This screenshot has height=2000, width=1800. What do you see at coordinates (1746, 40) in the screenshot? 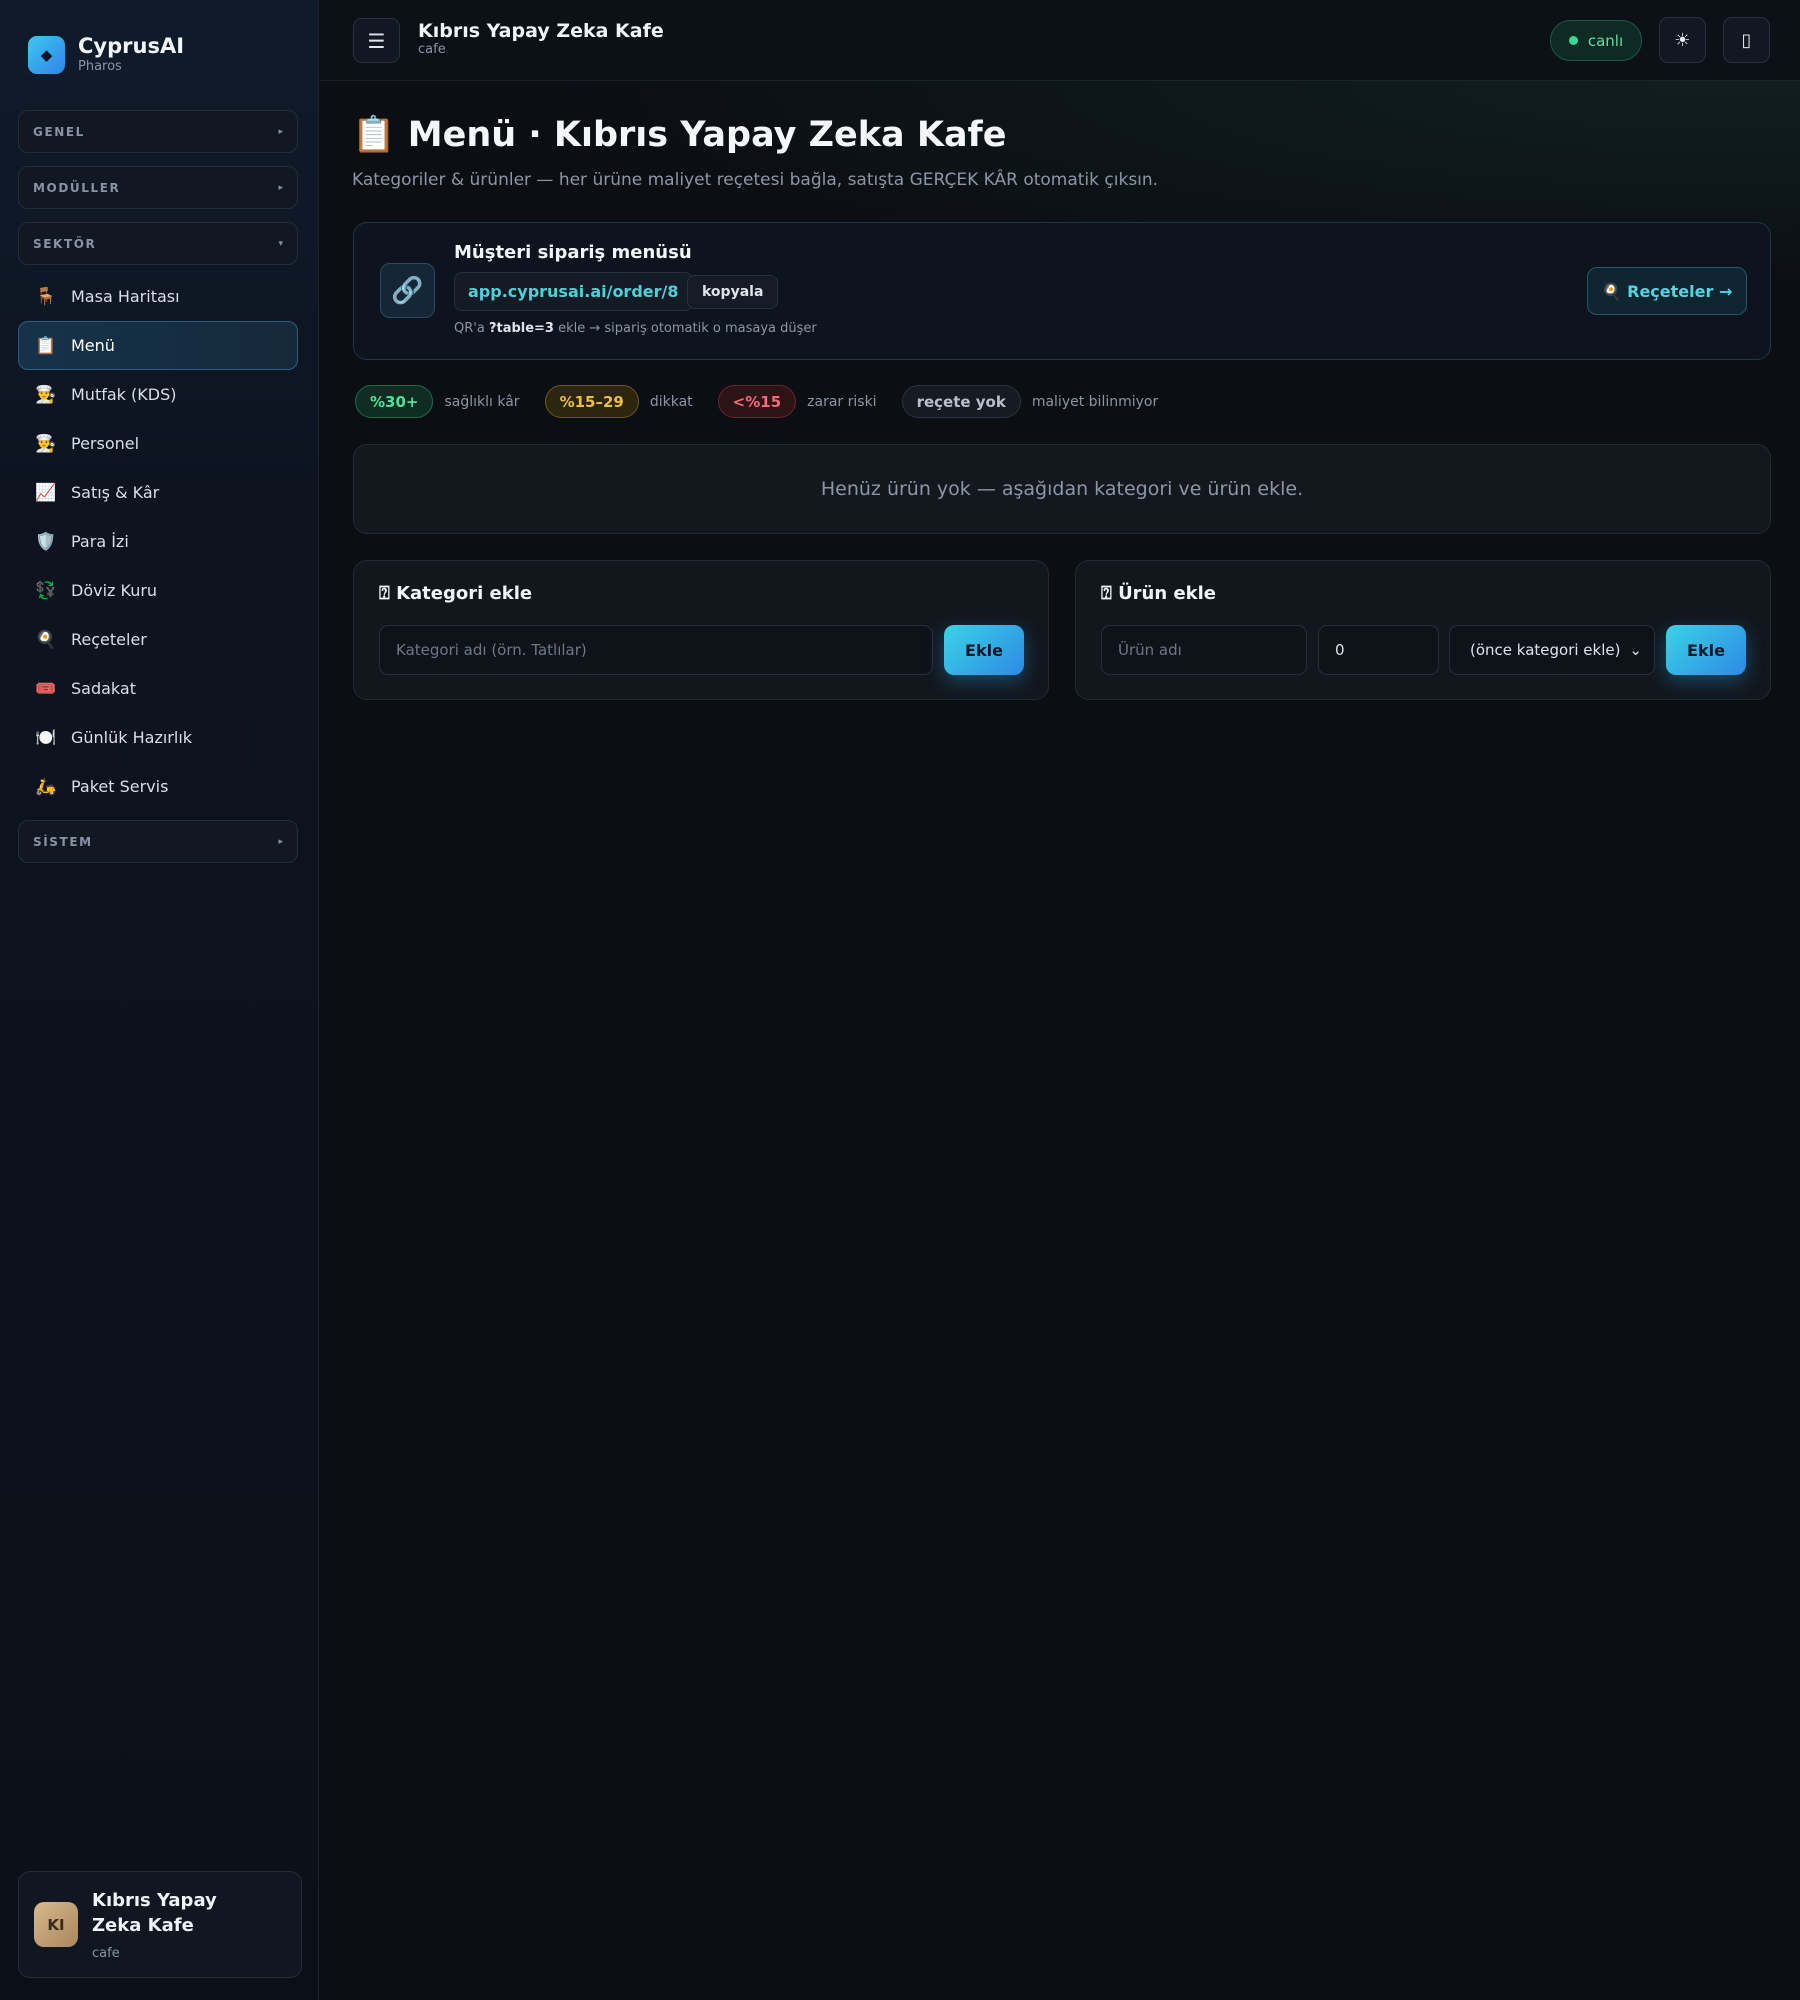
I see `device-icon: ▯` at bounding box center [1746, 40].